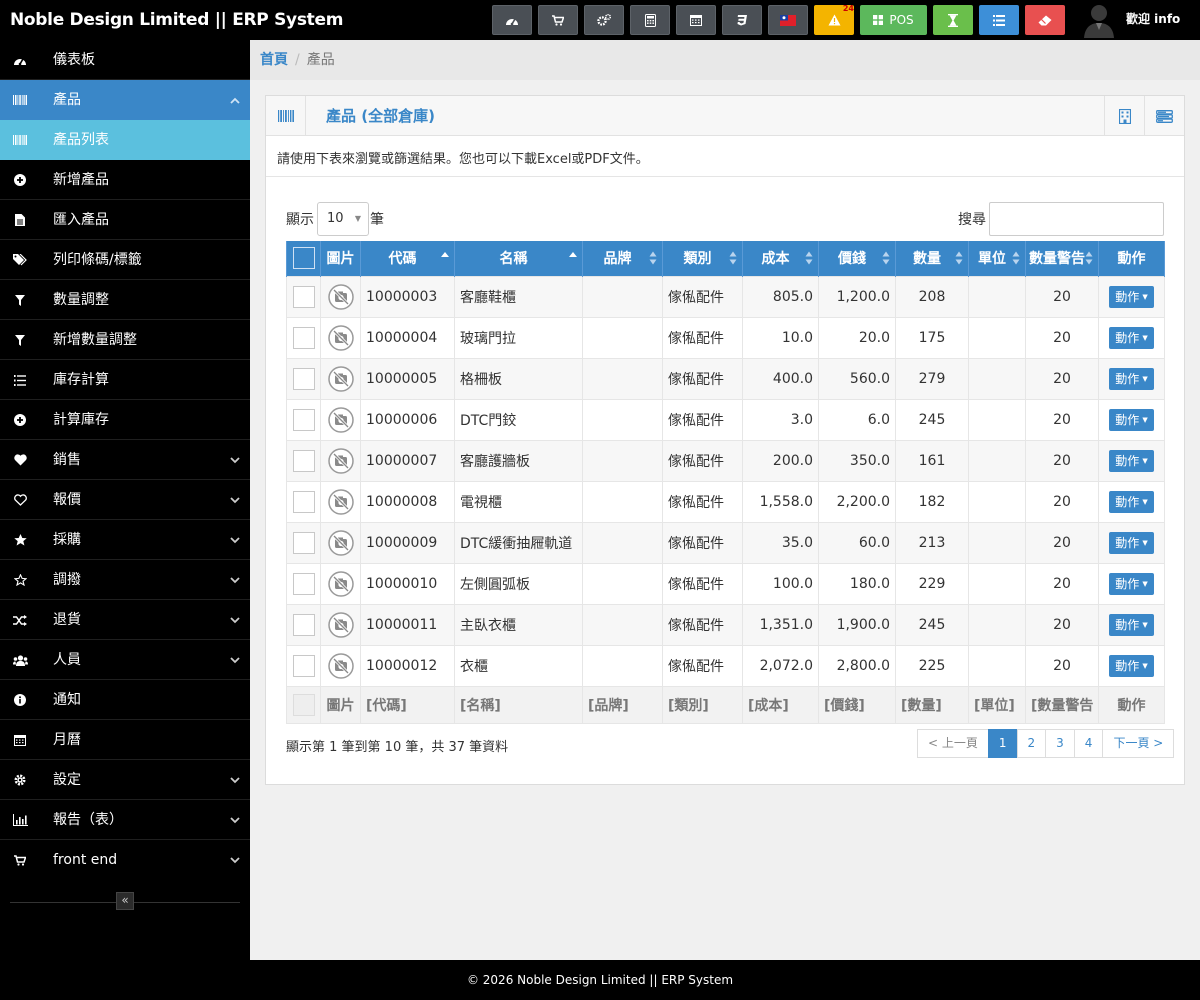 This screenshot has width=1200, height=1000. Describe the element at coordinates (125, 220) in the screenshot. I see `sidebar-item-import-products: 匯入產品` at that location.